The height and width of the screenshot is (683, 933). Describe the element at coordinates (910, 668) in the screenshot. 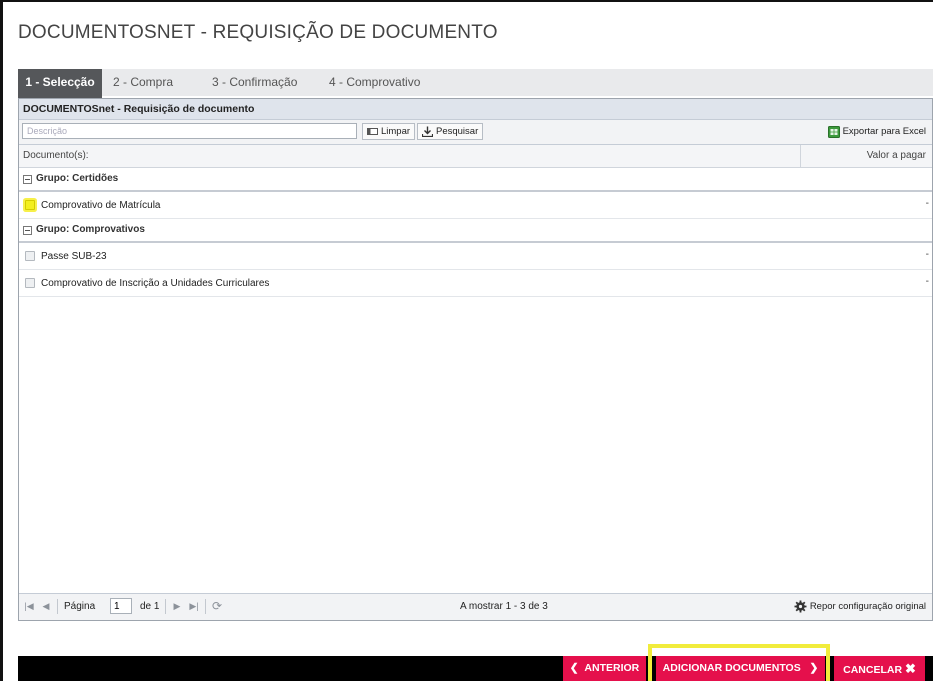

I see `close-icon: ✖` at that location.